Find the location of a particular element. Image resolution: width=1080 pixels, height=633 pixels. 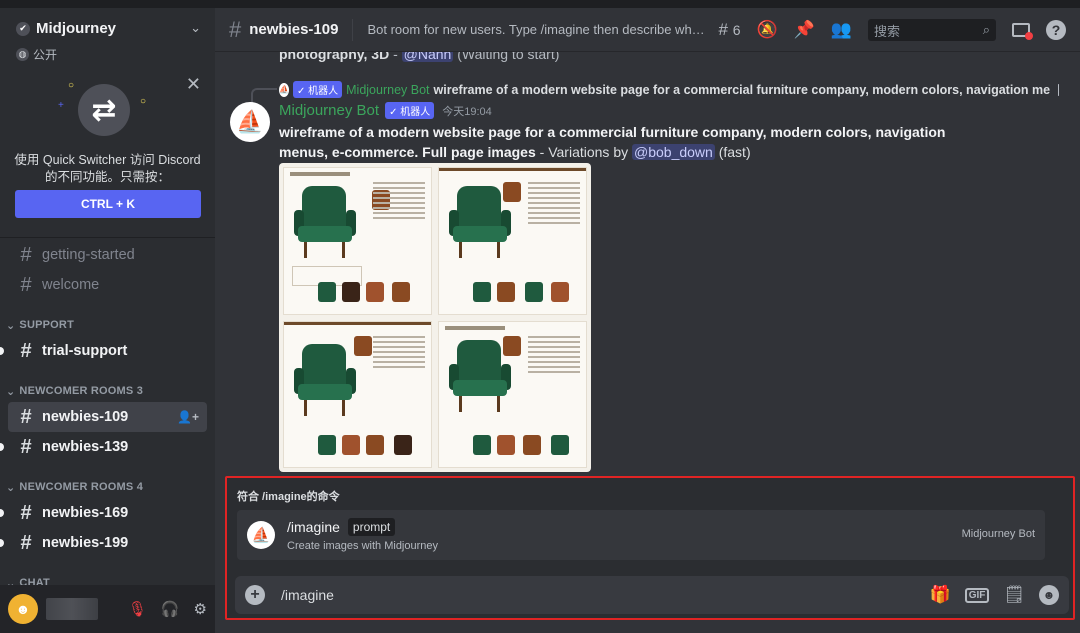

quick-switcher-line2: 的不同功能。只需按： is located at coordinates (107, 177).